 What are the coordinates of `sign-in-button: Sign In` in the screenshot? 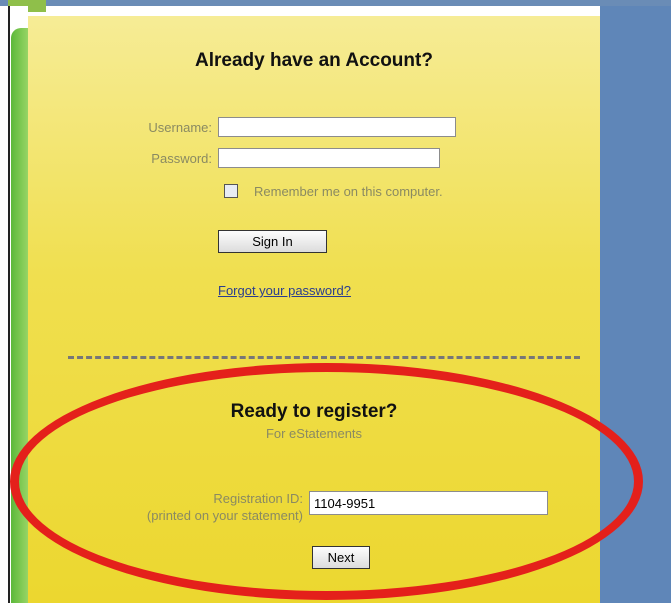 It's located at (272, 241).